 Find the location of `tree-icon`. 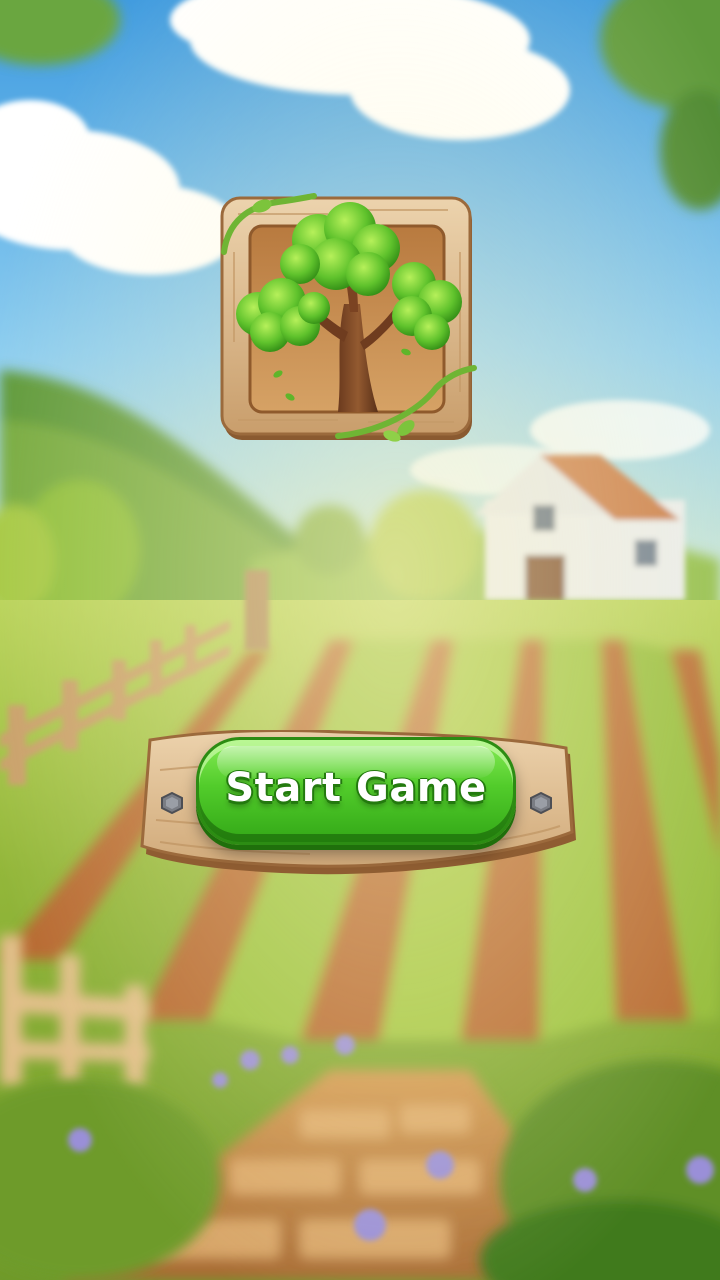

tree-icon is located at coordinates (348, 317).